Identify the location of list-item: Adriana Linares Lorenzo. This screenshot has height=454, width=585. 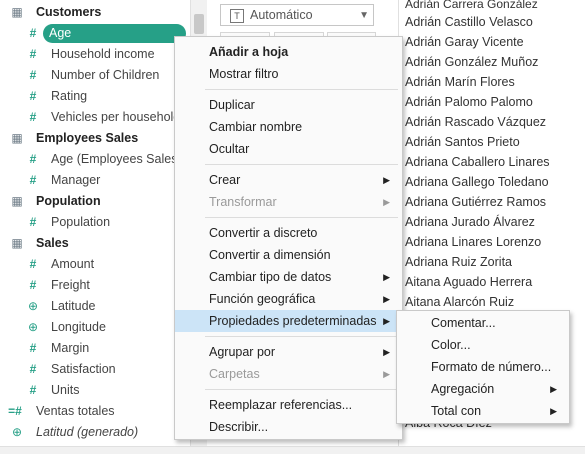
(473, 242).